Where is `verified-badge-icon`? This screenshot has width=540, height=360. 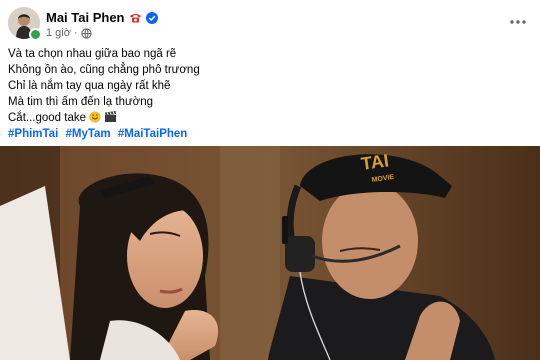 verified-badge-icon is located at coordinates (151, 17).